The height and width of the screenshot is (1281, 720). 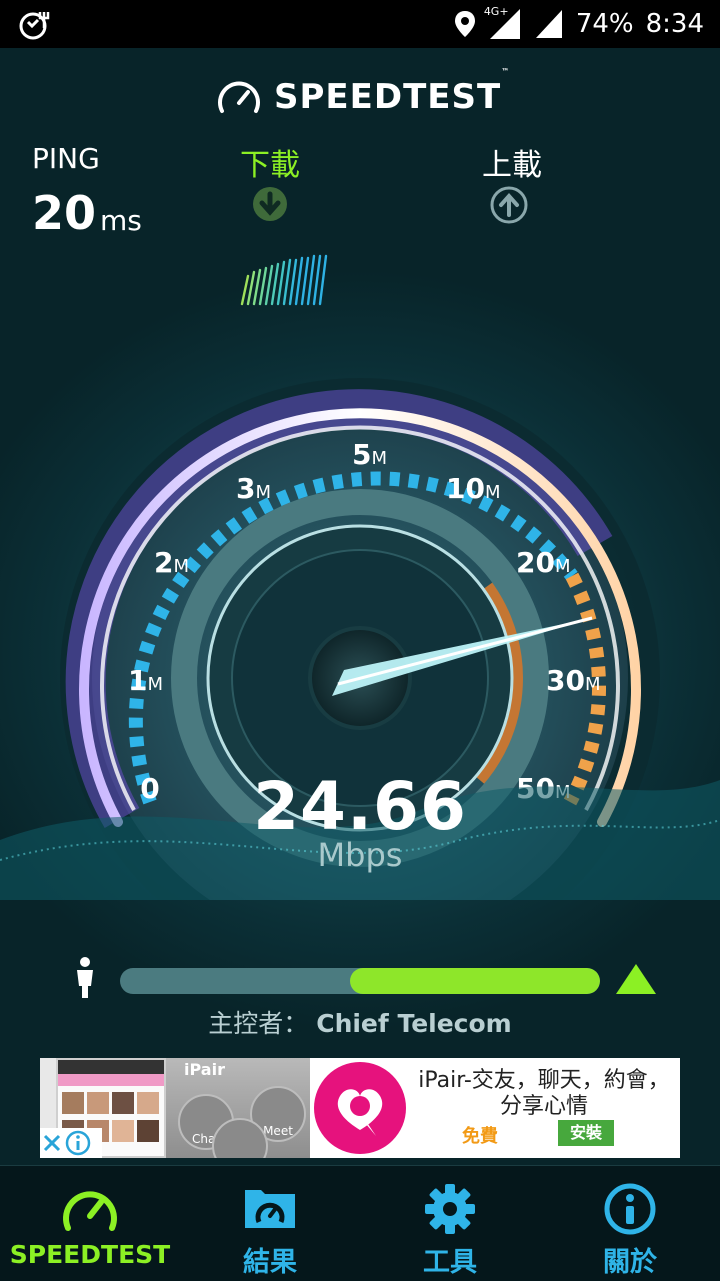 I want to click on speedtest-logo: SPEEDTEST™, so click(x=363, y=93).